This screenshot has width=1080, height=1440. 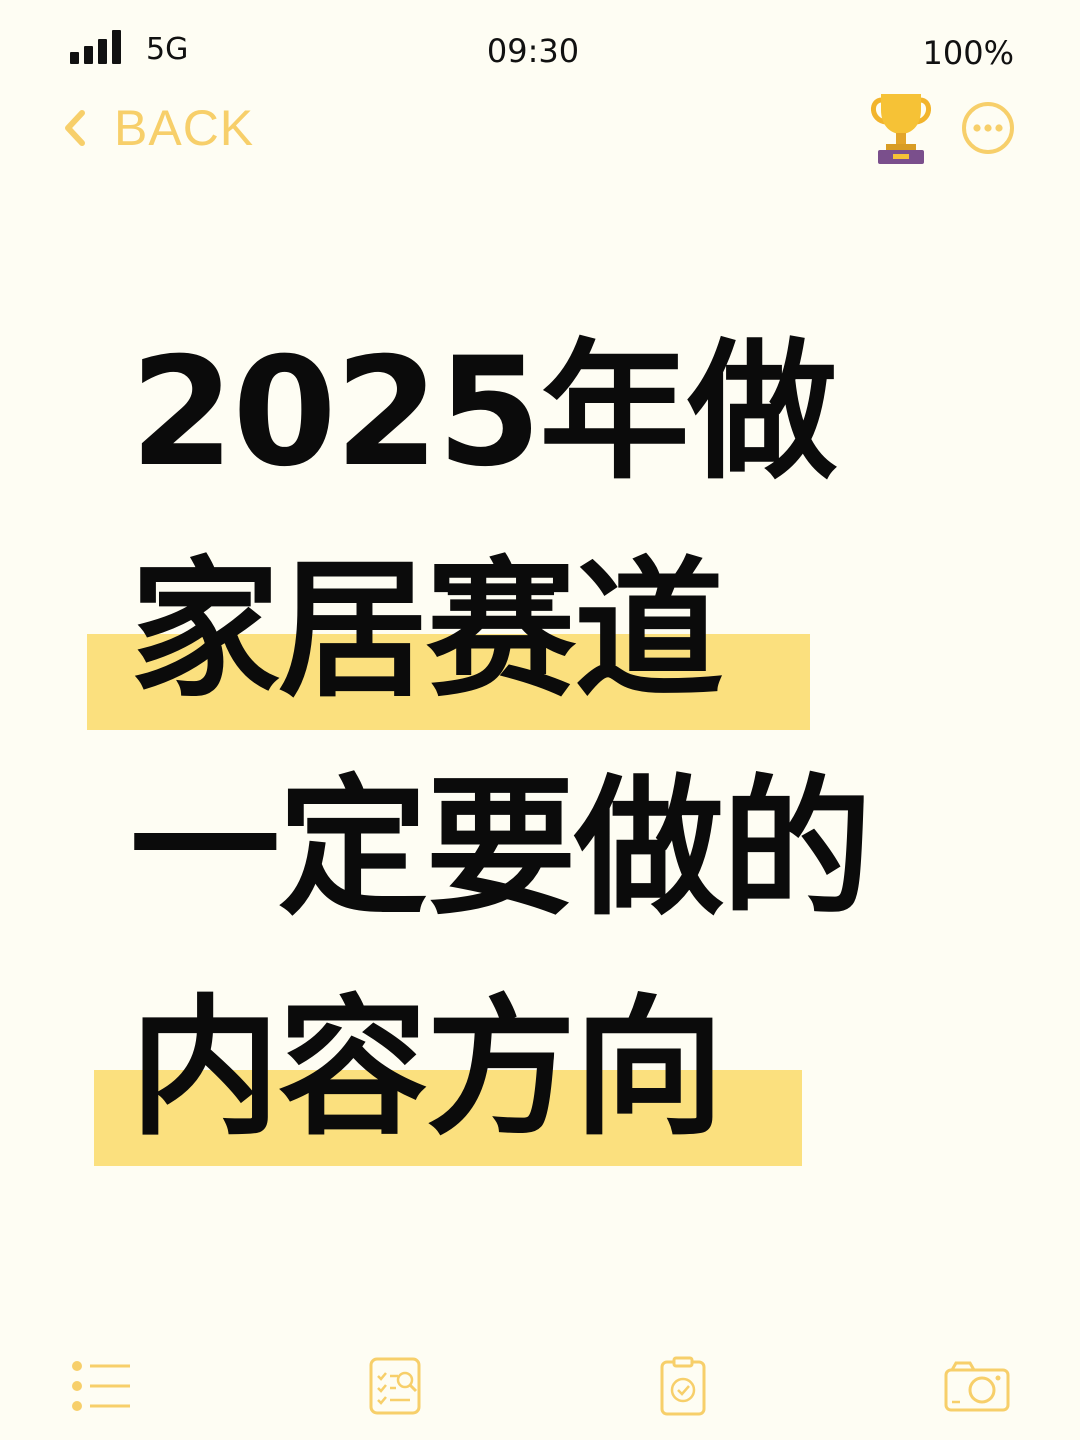 What do you see at coordinates (427, 1069) in the screenshot?
I see `title-line: 内容方向` at bounding box center [427, 1069].